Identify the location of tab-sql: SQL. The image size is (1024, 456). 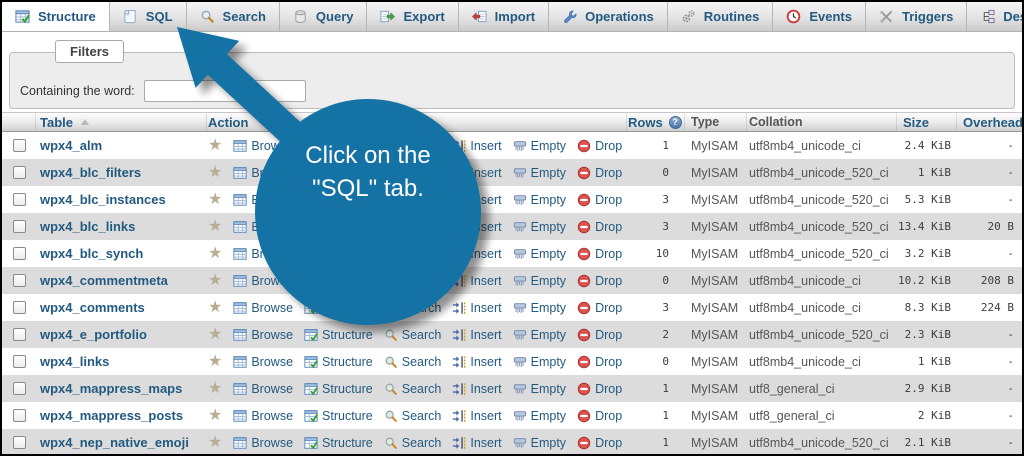
(148, 16).